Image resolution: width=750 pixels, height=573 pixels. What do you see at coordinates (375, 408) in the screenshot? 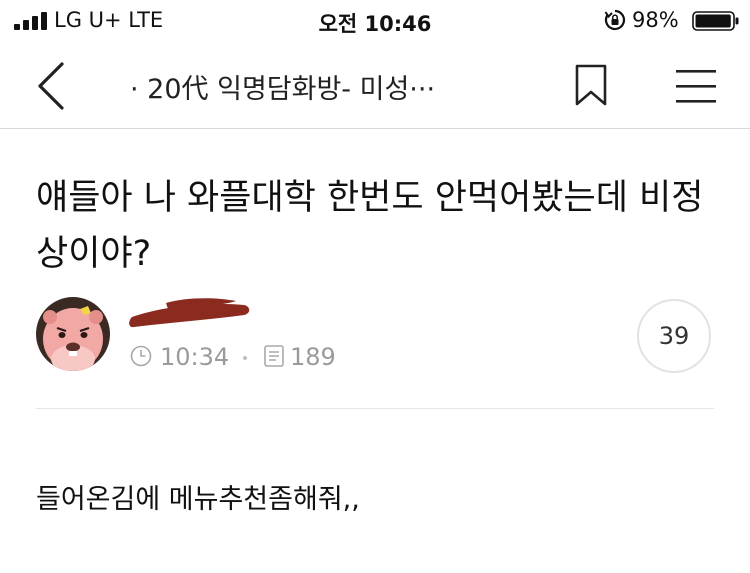
I see `divider` at bounding box center [375, 408].